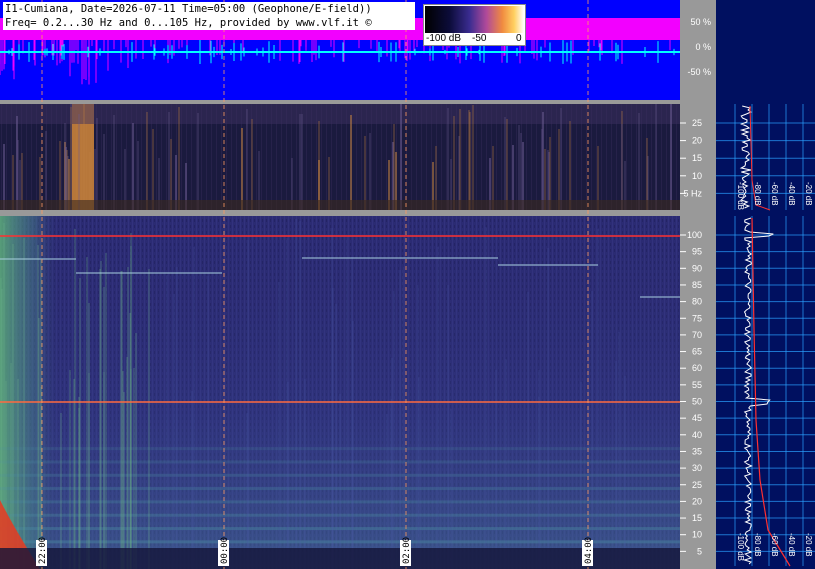 The image size is (815, 569). What do you see at coordinates (444, 38) in the screenshot?
I see `color-scale-label-min: -100 dB` at bounding box center [444, 38].